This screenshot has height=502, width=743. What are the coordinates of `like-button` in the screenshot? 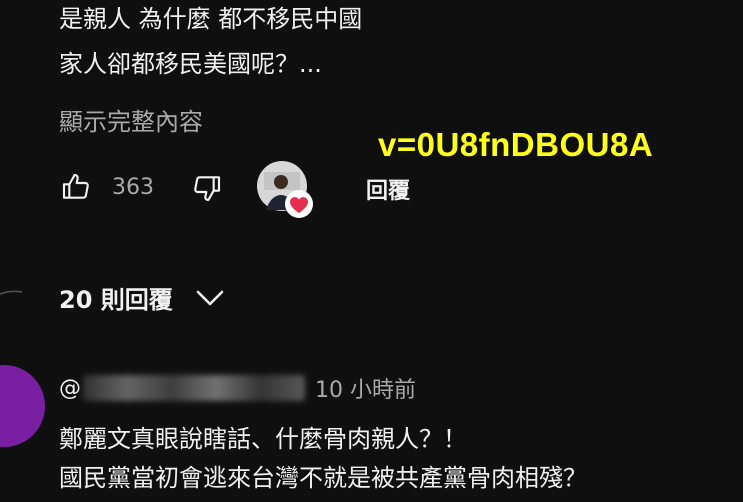 It's located at (76, 187).